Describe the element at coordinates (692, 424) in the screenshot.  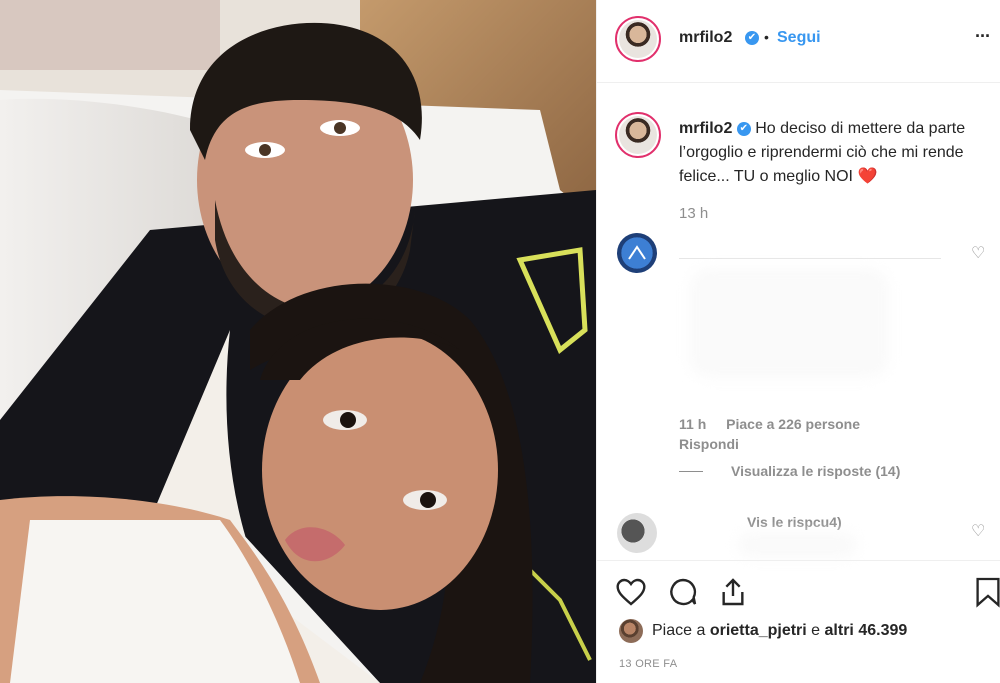
I see `comment-time: 11 h` at that location.